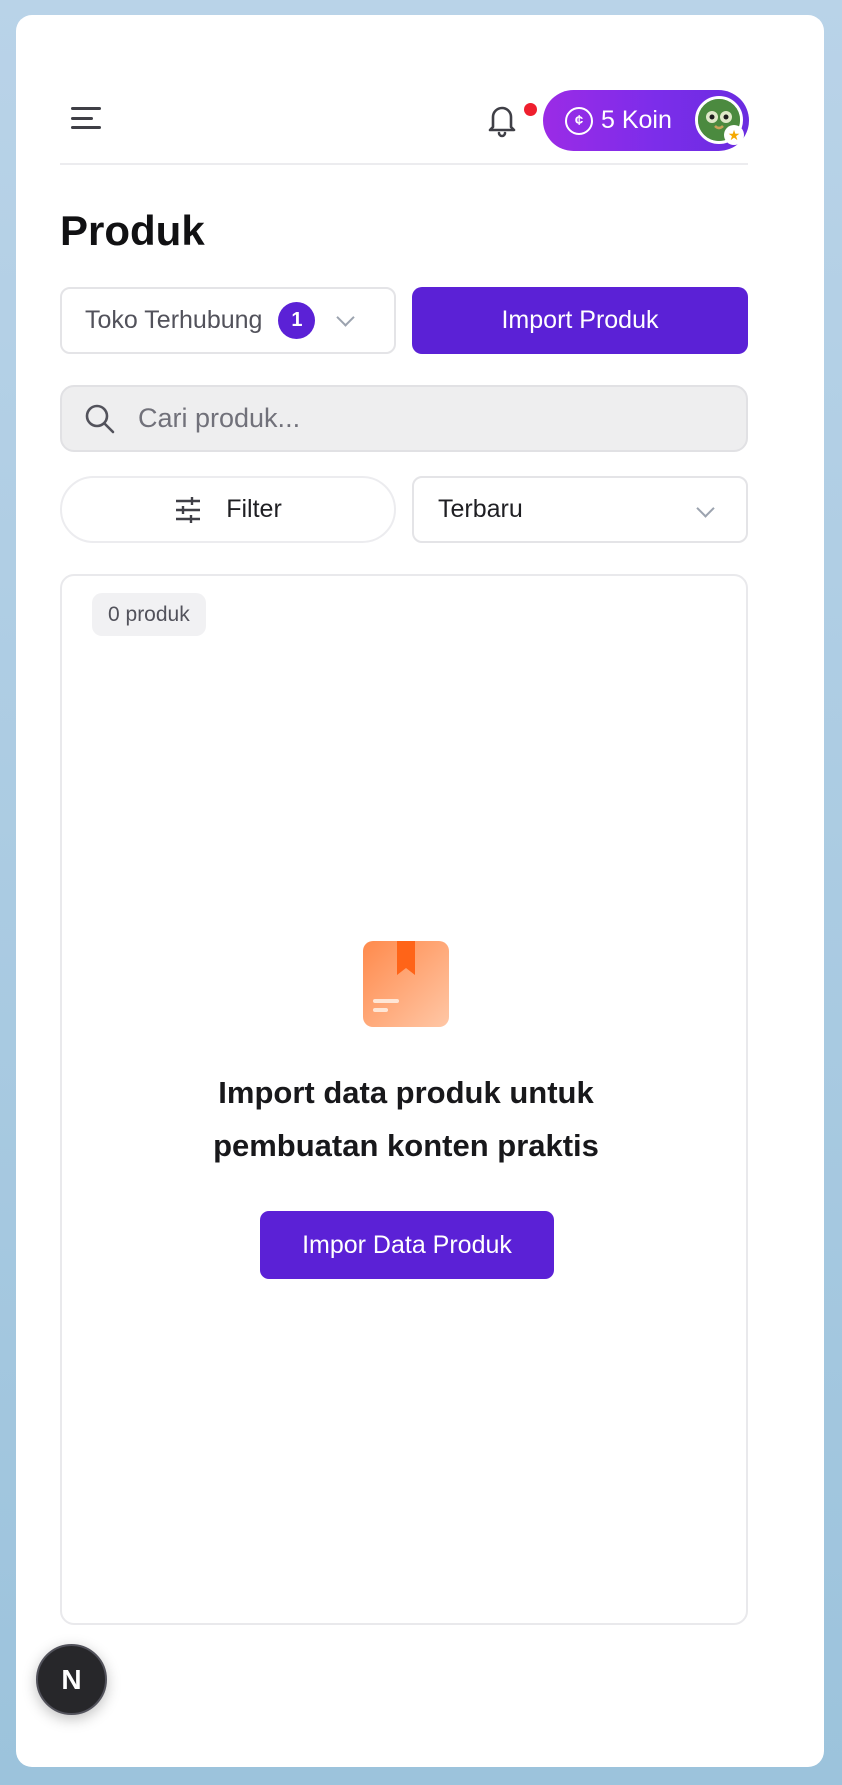 This screenshot has height=1785, width=842. I want to click on star-icon: ★, so click(734, 135).